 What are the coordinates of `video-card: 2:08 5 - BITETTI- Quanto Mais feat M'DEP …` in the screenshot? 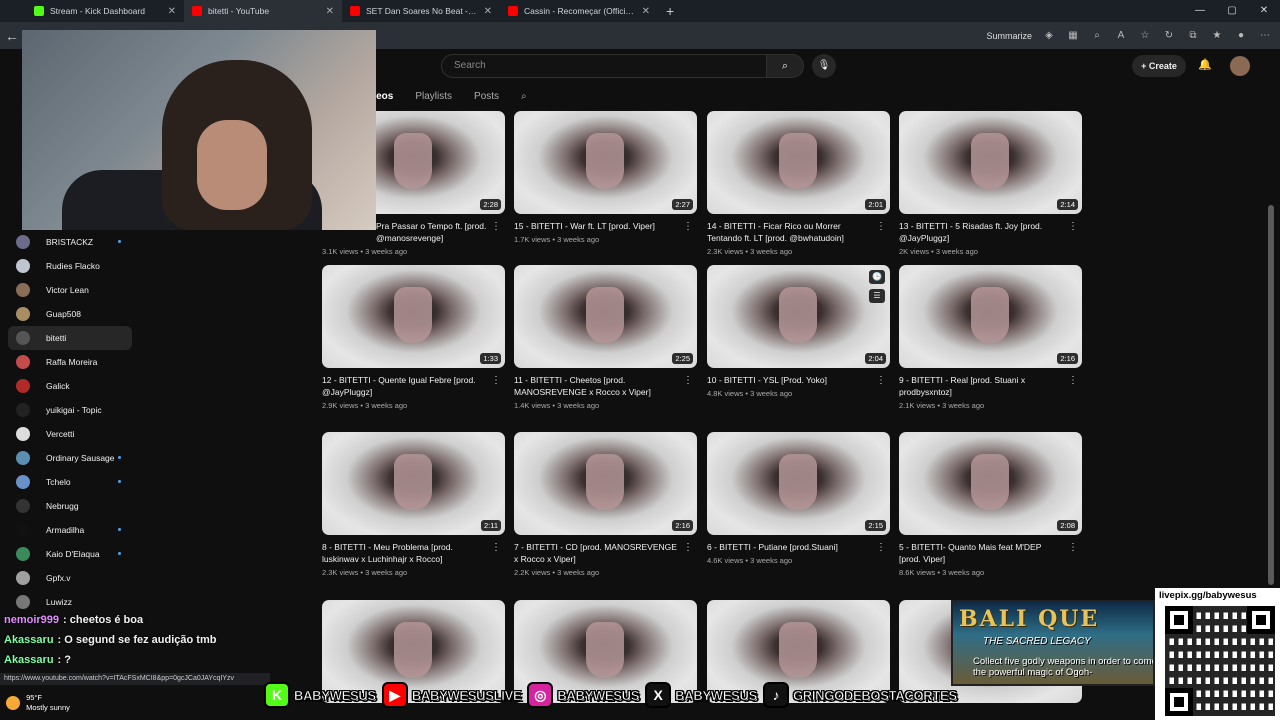 It's located at (990, 504).